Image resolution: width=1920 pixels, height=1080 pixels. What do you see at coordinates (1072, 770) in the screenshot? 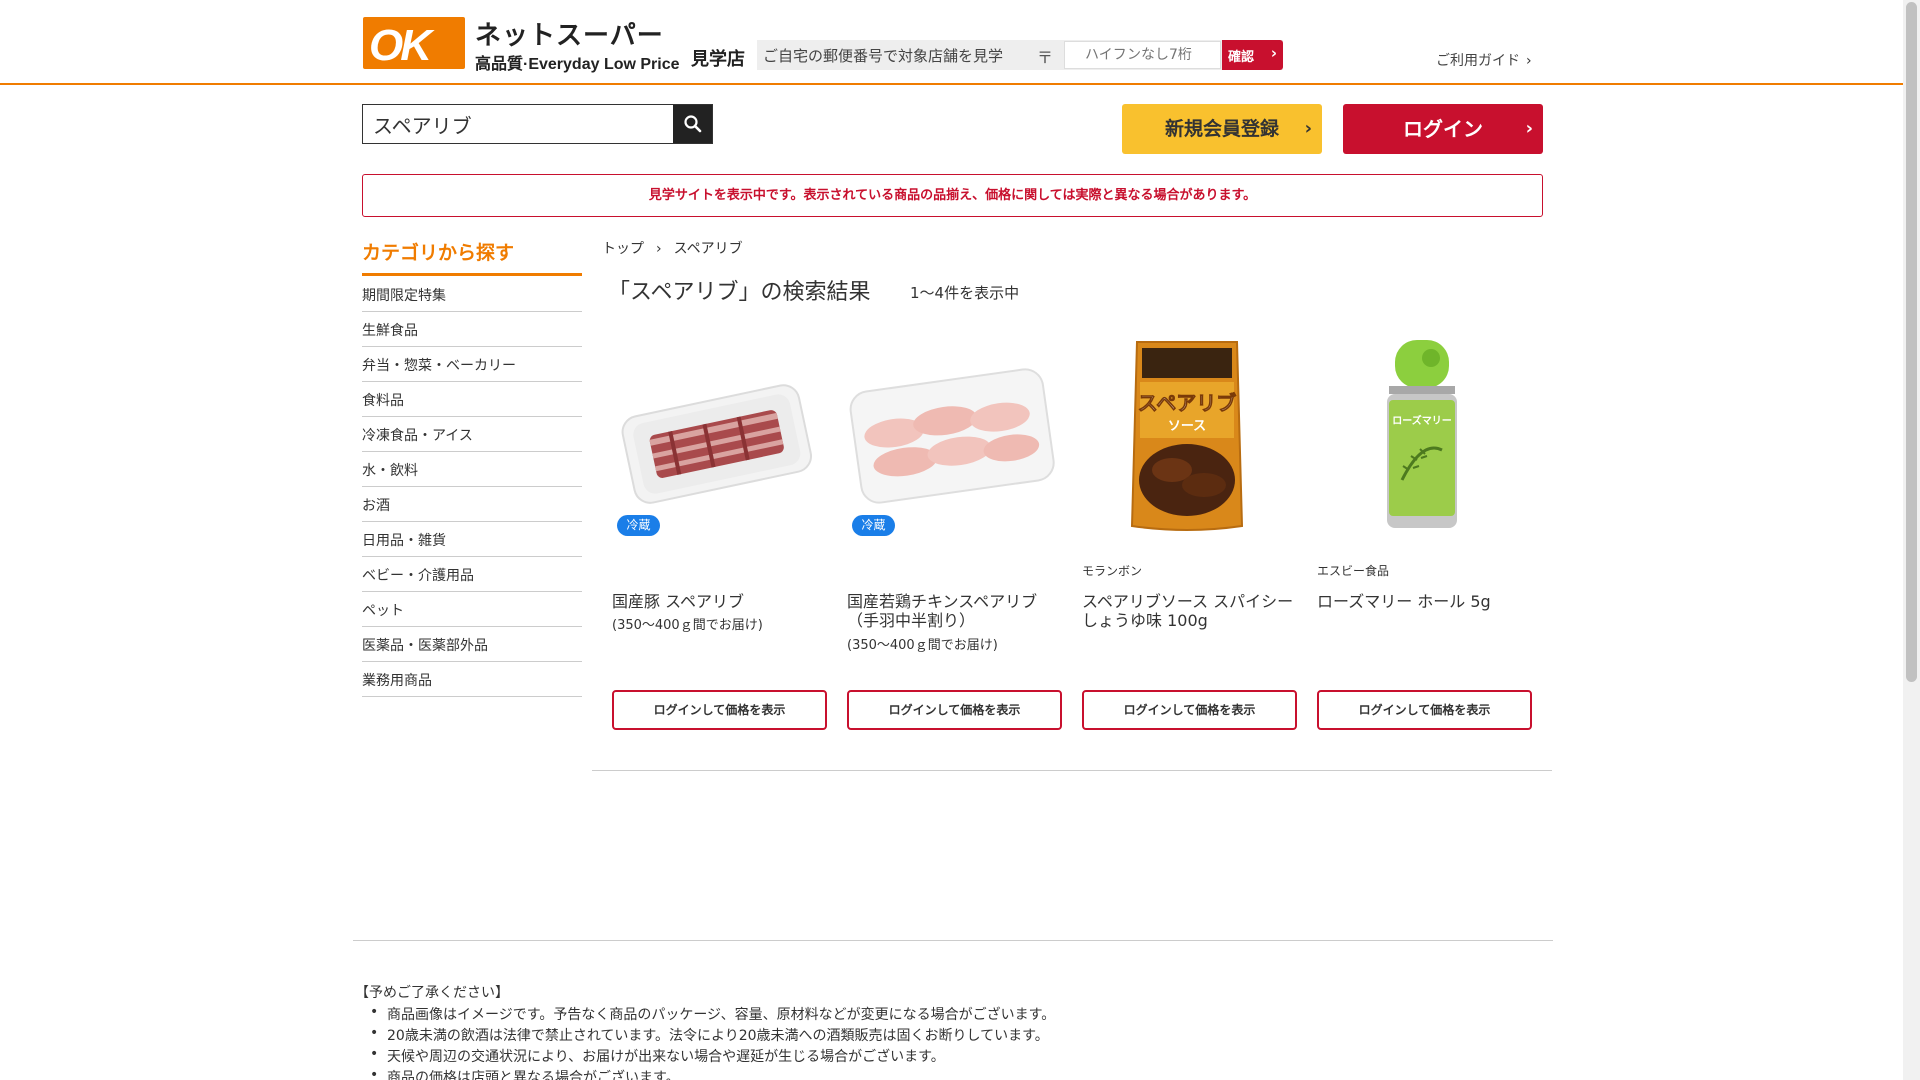
I see `results-divider` at bounding box center [1072, 770].